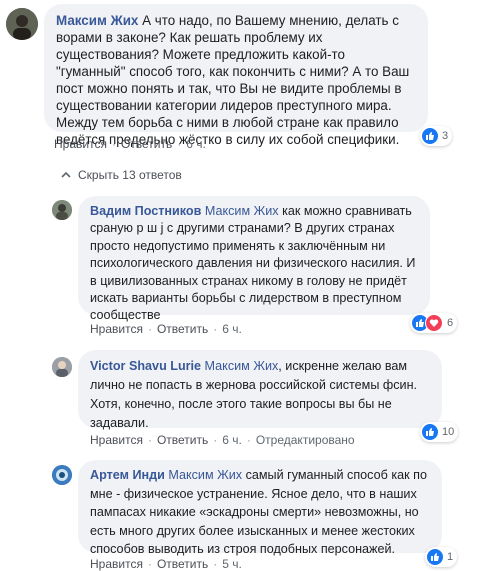  I want to click on reactions-count: 6, so click(450, 323).